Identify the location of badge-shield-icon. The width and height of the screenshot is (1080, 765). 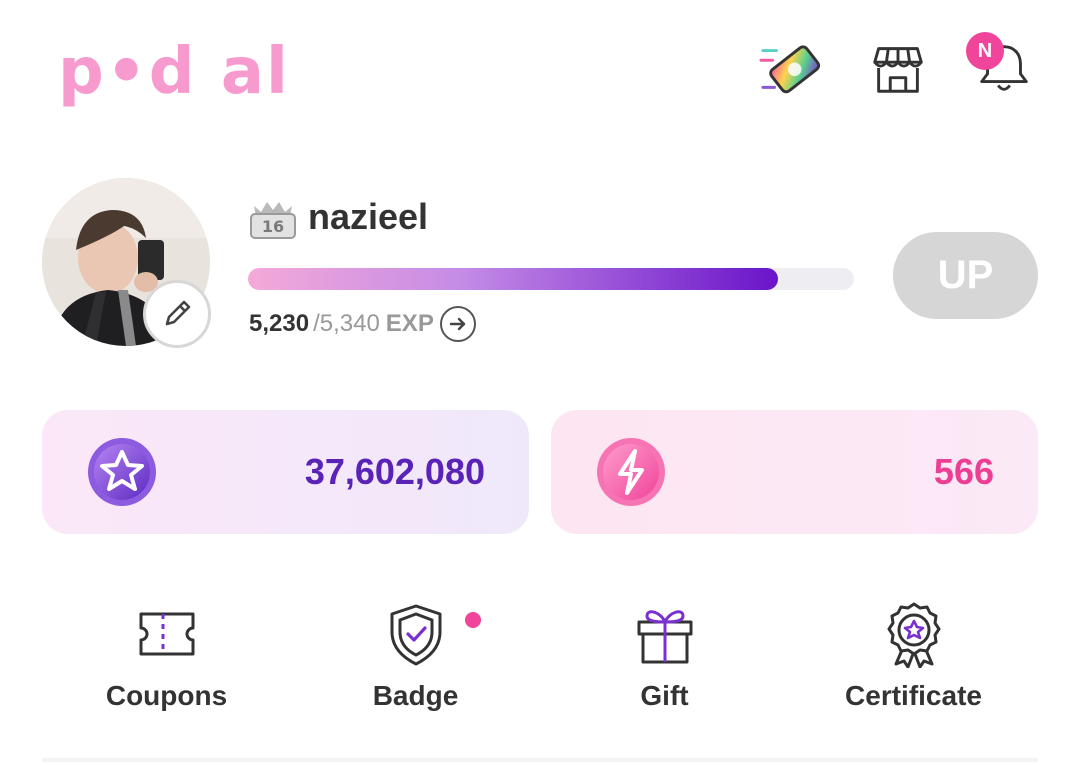
(415, 635).